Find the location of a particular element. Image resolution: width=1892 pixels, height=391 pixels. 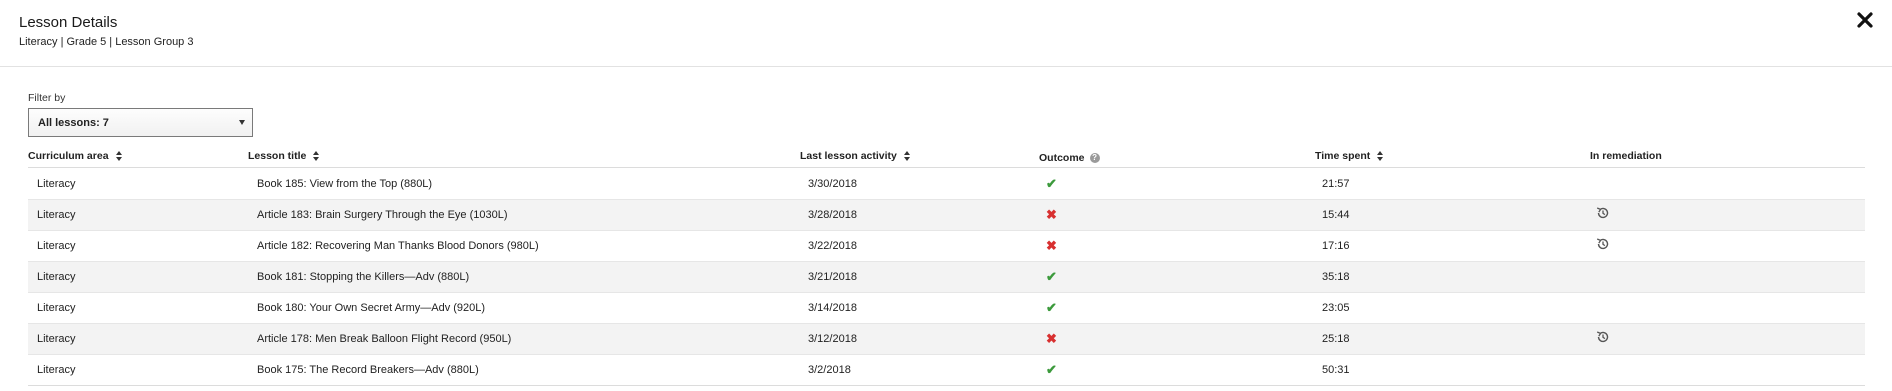

column-header-last-activity: Last lesson activity is located at coordinates (855, 156).